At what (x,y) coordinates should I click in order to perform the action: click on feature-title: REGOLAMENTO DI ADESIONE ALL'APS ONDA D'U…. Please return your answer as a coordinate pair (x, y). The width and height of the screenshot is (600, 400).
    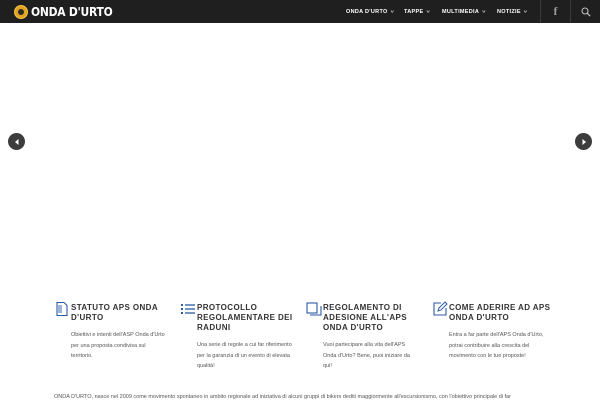
    Looking at the image, I should click on (377, 318).